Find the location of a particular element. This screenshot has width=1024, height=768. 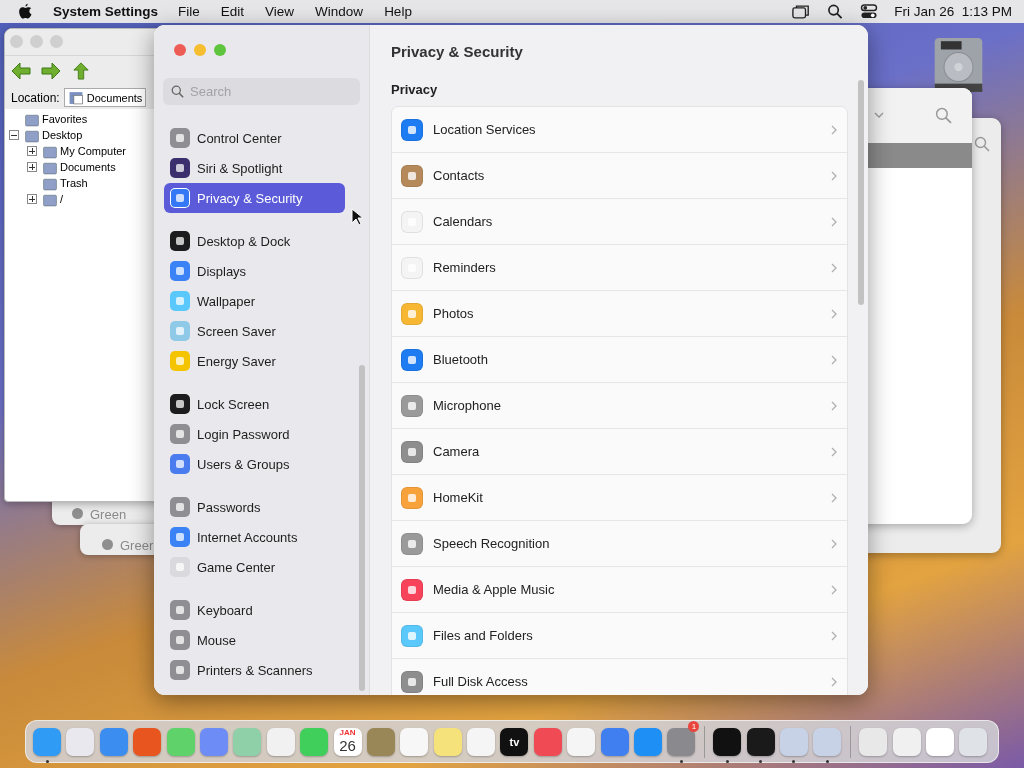

close-button is located at coordinates (180, 50).